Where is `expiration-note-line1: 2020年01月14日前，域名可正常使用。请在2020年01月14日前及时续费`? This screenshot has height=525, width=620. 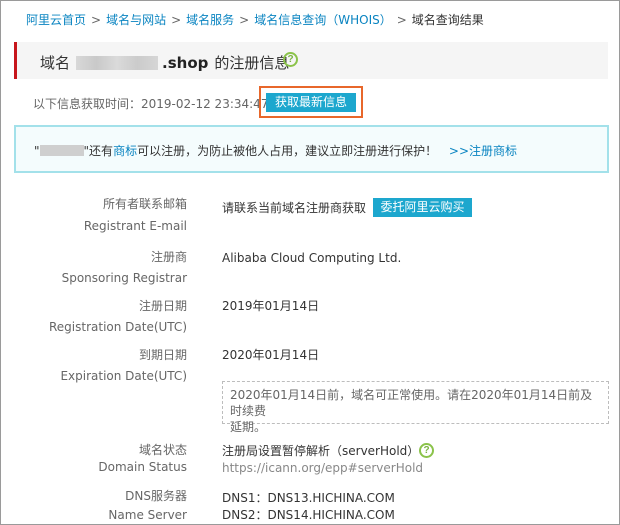 expiration-note-line1: 2020年01月14日前，域名可正常使用。请在2020年01月14日前及时续费 is located at coordinates (411, 403).